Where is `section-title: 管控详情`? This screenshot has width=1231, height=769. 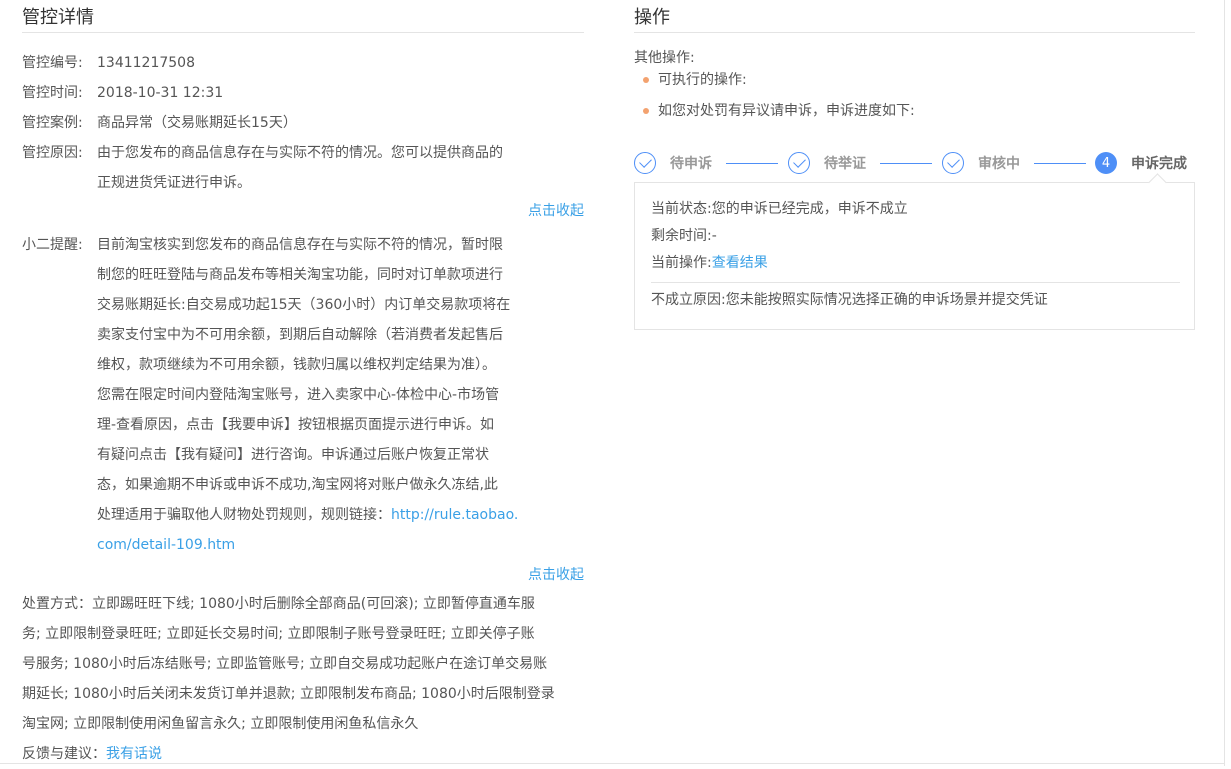 section-title: 管控详情 is located at coordinates (303, 16).